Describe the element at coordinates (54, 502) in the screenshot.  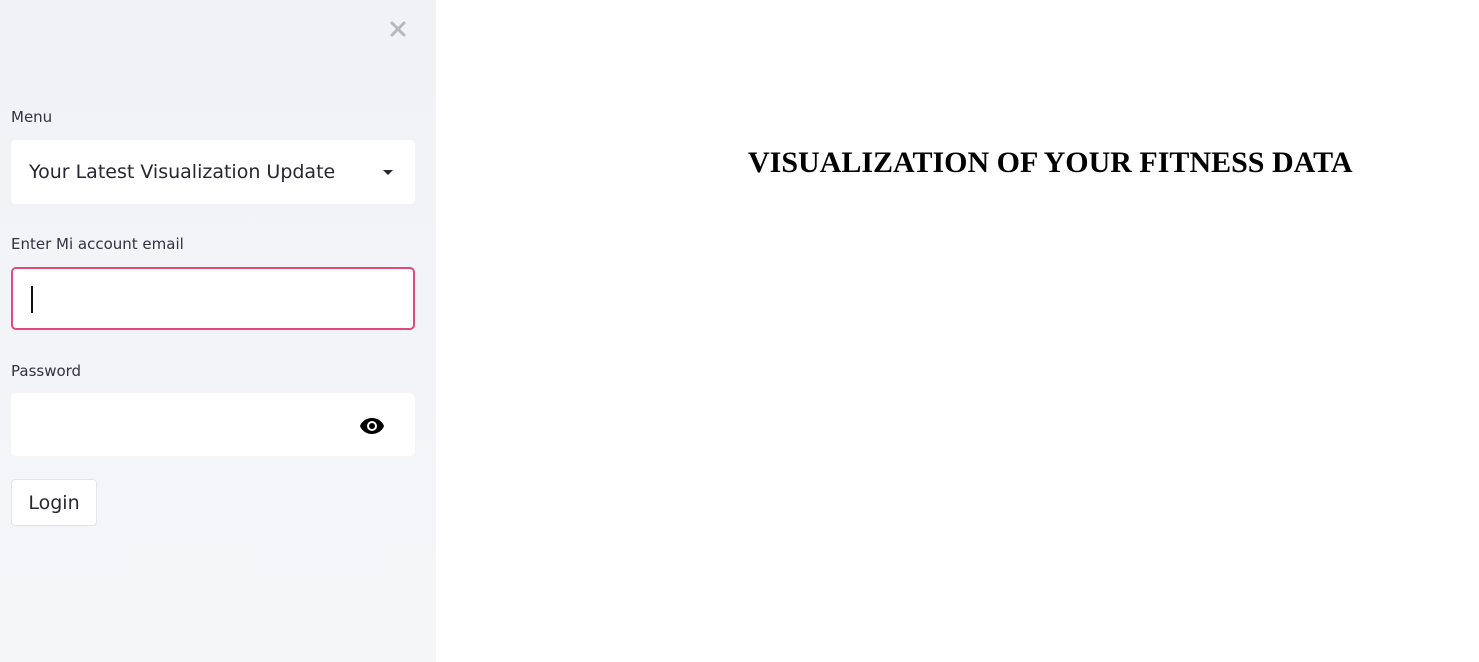
I see `login-button: Login` at that location.